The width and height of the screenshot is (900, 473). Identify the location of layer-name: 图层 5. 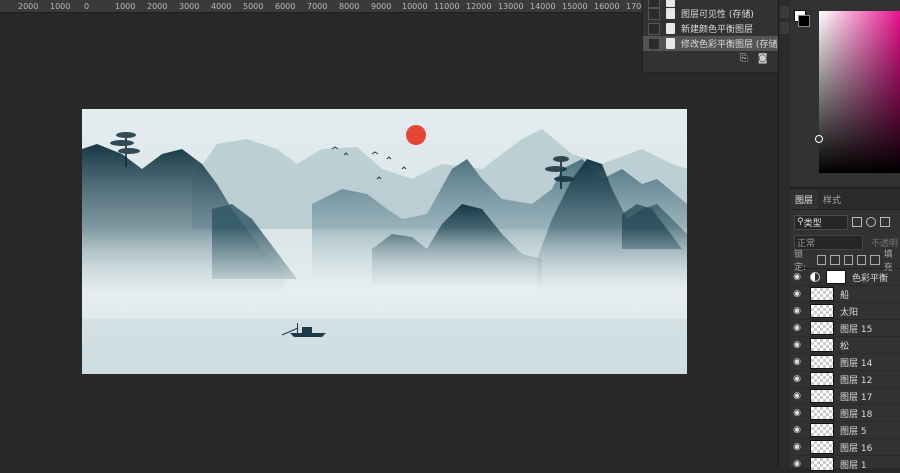
(853, 430).